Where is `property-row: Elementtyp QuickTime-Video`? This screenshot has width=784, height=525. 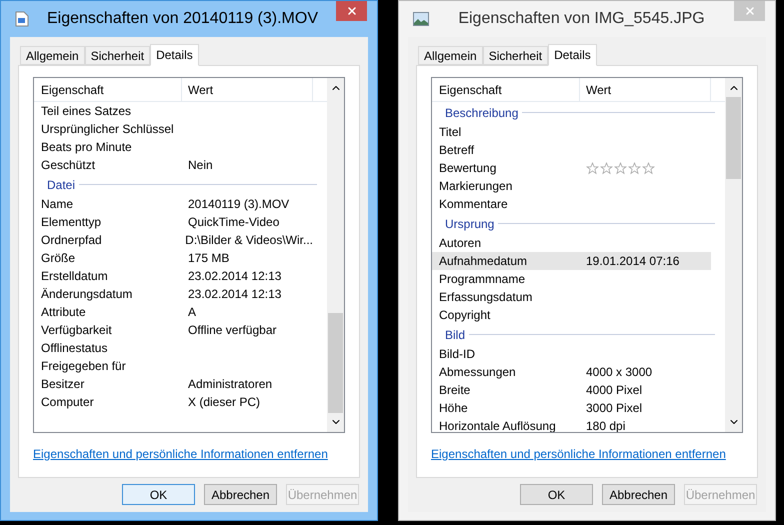 property-row: Elementtyp QuickTime-Video is located at coordinates (173, 222).